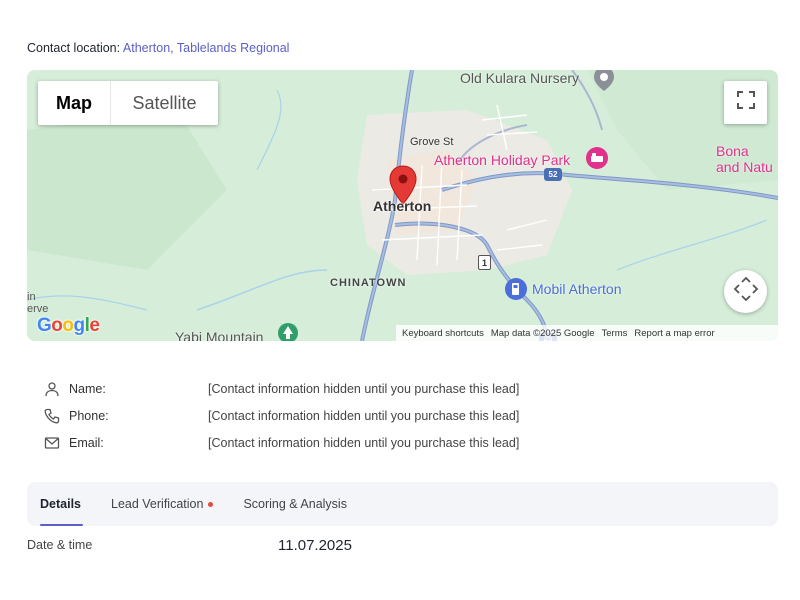  I want to click on fullscreen-button, so click(745, 102).